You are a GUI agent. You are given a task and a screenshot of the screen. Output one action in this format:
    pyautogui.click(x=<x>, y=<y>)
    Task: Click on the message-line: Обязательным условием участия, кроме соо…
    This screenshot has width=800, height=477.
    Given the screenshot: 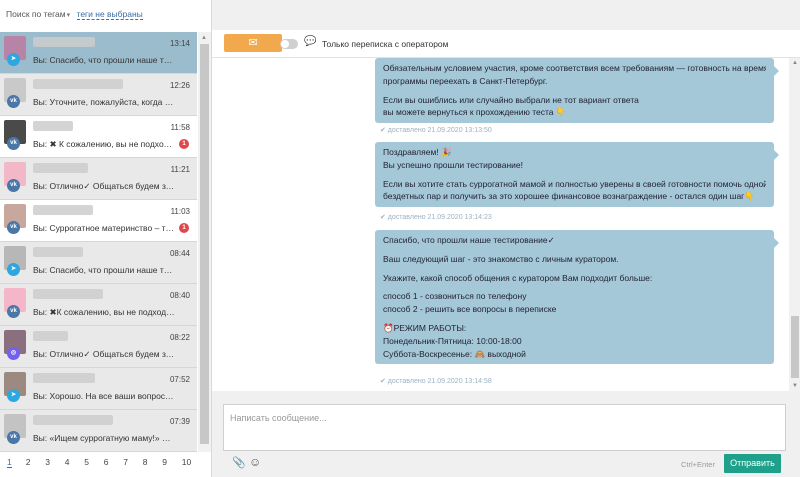 What is the action you would take?
    pyautogui.click(x=574, y=68)
    